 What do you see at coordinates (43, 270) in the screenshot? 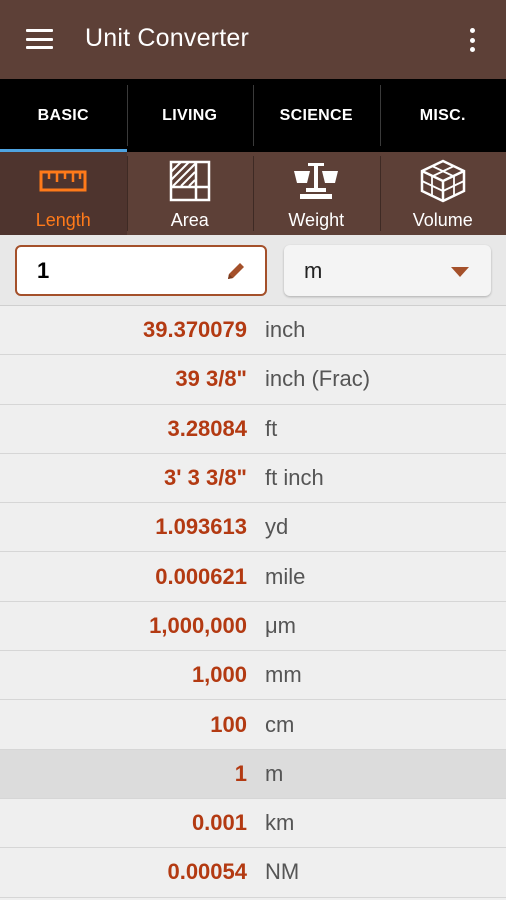
I see `input-value: 1` at bounding box center [43, 270].